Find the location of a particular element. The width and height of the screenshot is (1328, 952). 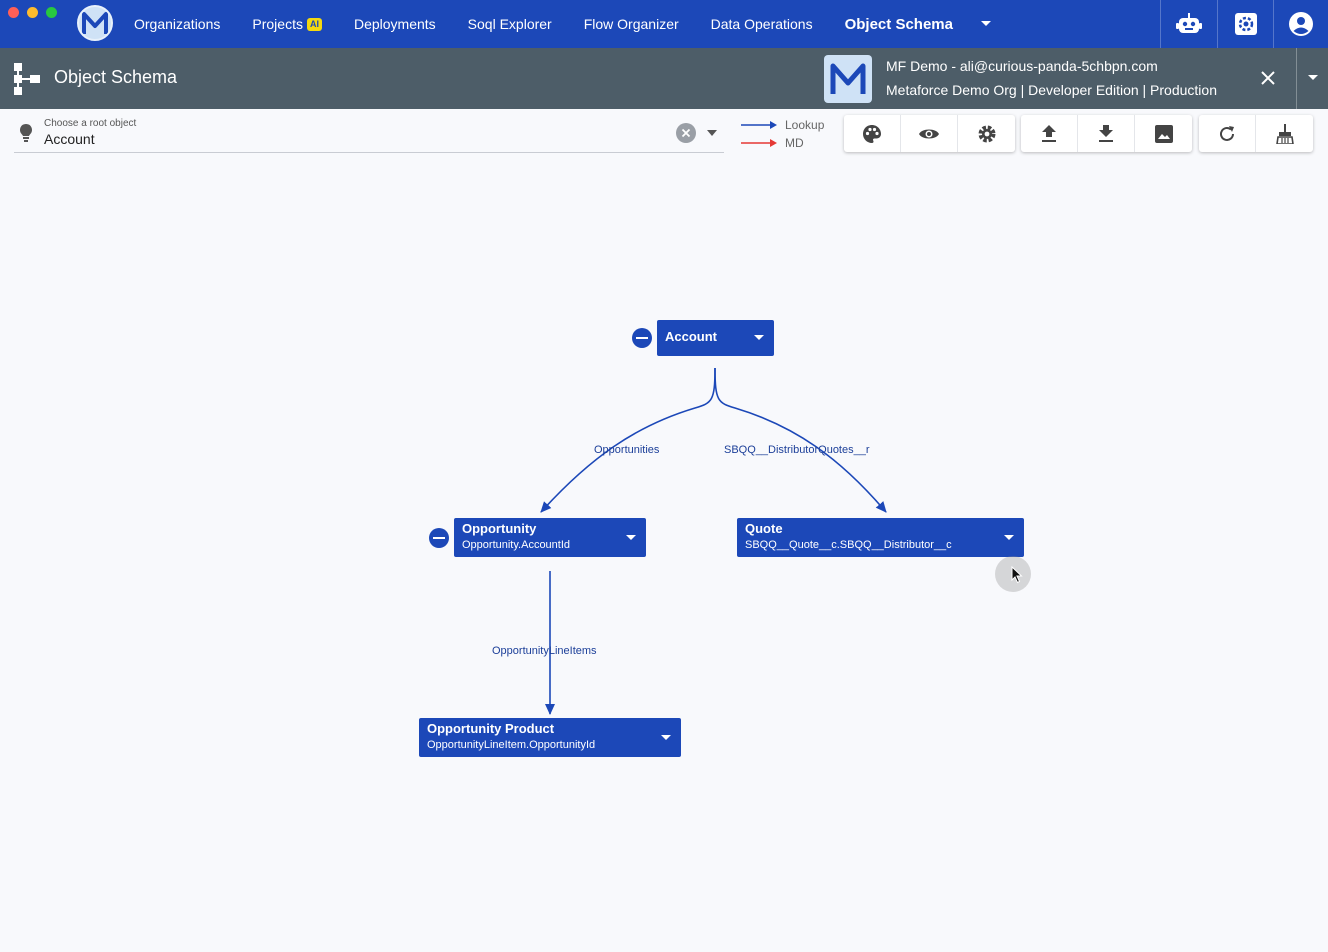

app-logo is located at coordinates (95, 23).